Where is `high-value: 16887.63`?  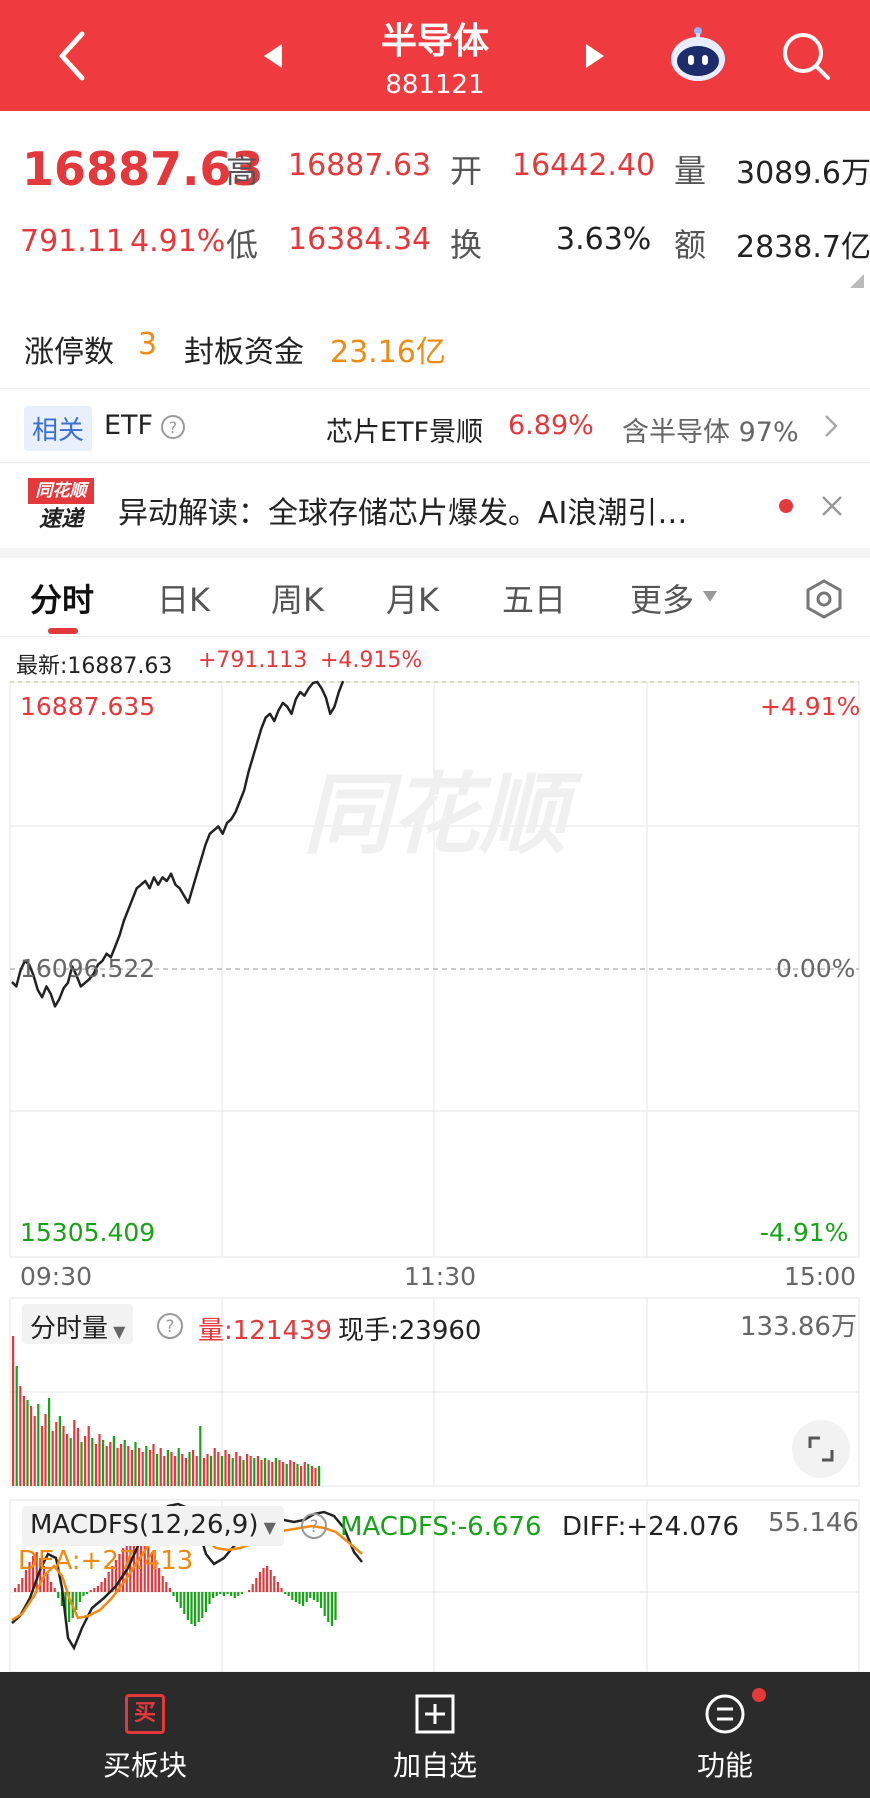 high-value: 16887.63 is located at coordinates (360, 165).